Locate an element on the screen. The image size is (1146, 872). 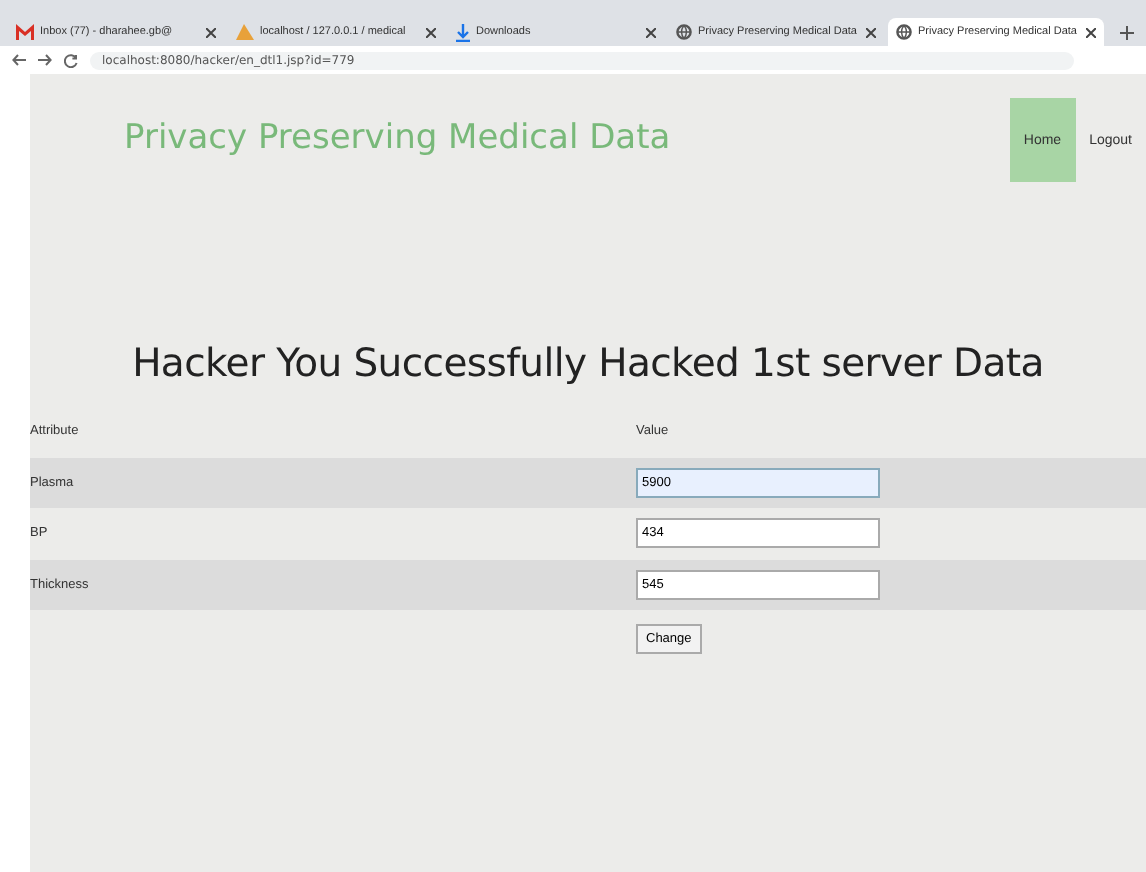
plus-icon is located at coordinates (1127, 33).